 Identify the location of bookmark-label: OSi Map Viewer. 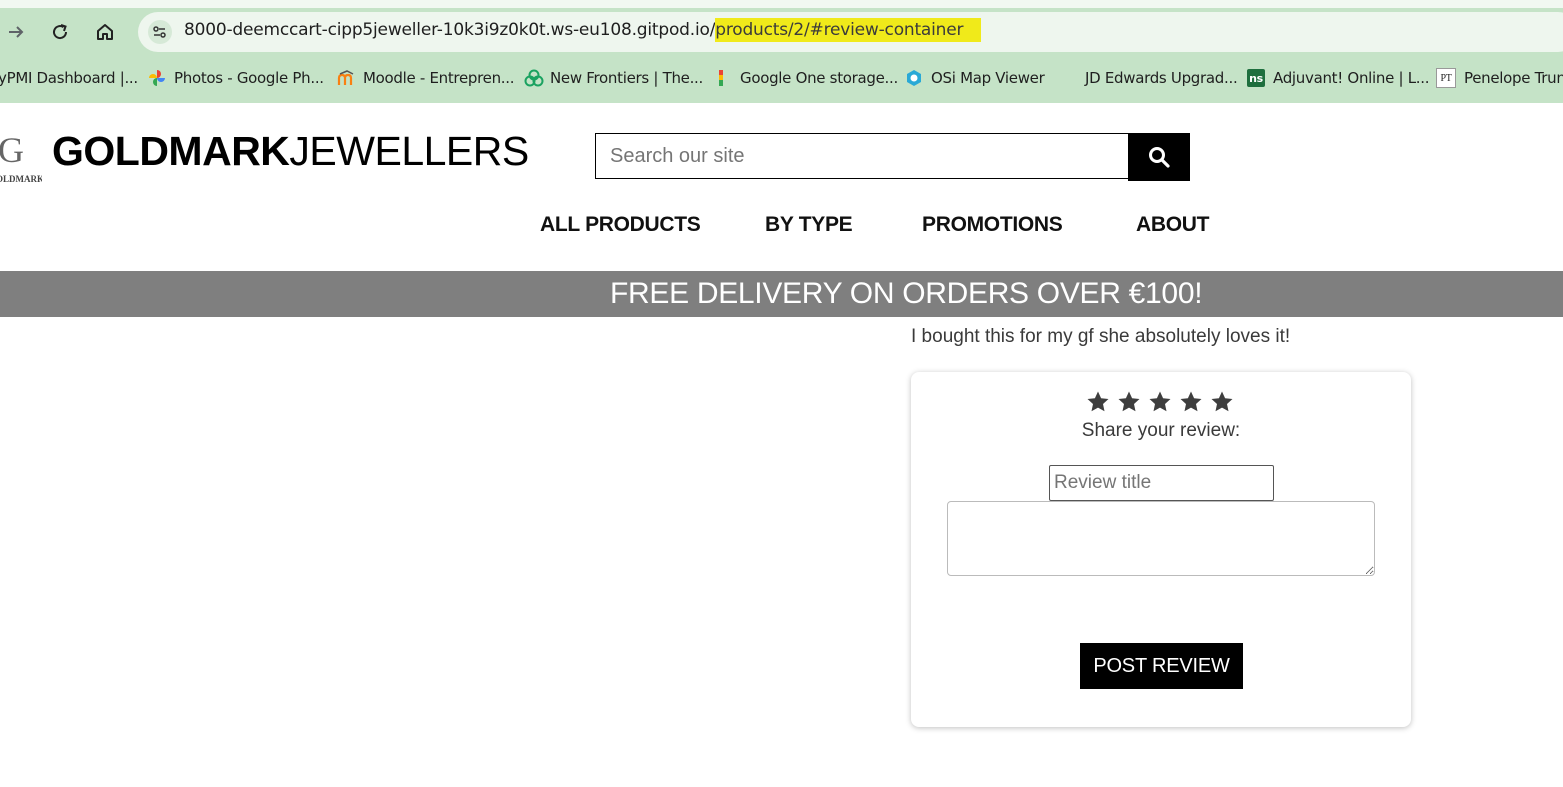
(988, 78).